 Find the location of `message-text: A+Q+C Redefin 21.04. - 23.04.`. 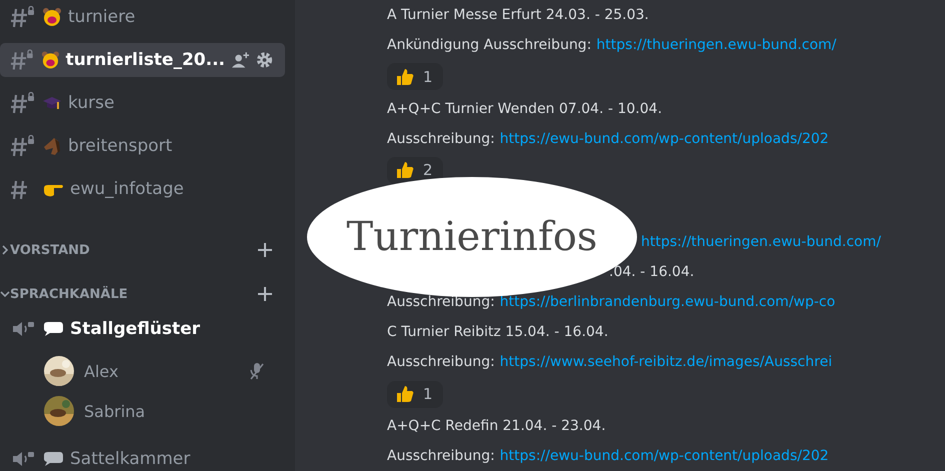

message-text: A+Q+C Redefin 21.04. - 23.04. is located at coordinates (496, 426).